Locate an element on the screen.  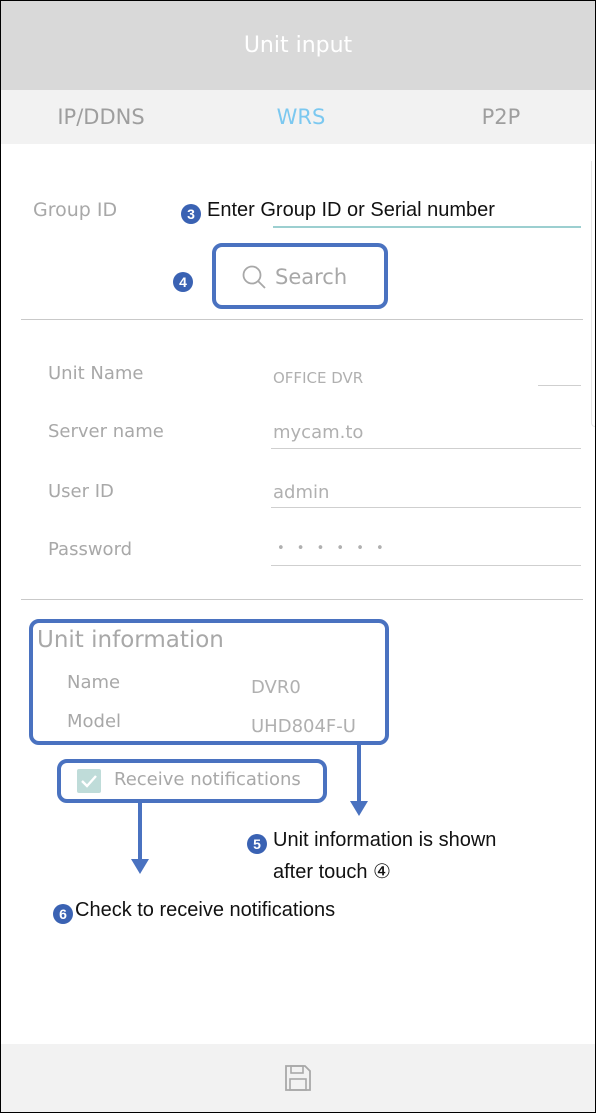
annotation-5: 5 Unit information is shown is located at coordinates (371, 841).